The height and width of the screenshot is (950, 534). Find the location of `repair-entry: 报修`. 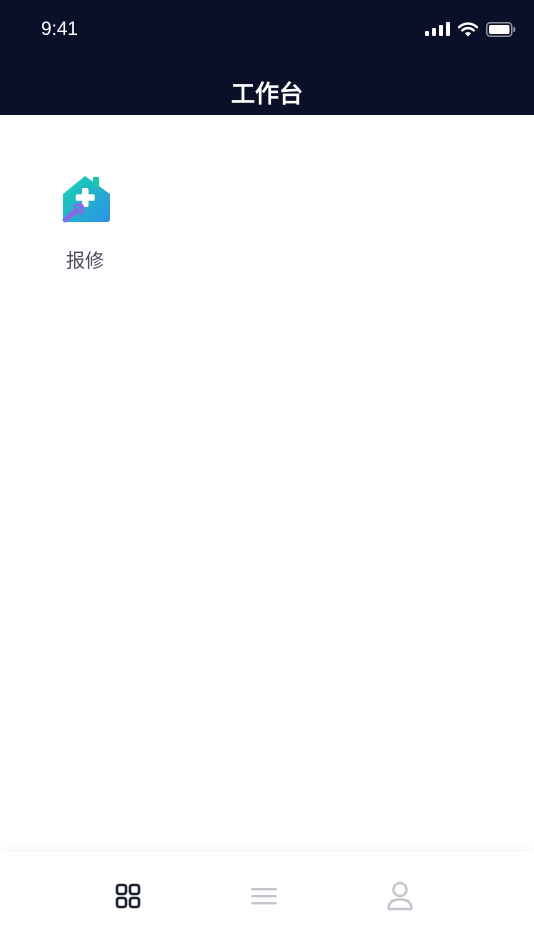

repair-entry: 报修 is located at coordinates (85, 227).